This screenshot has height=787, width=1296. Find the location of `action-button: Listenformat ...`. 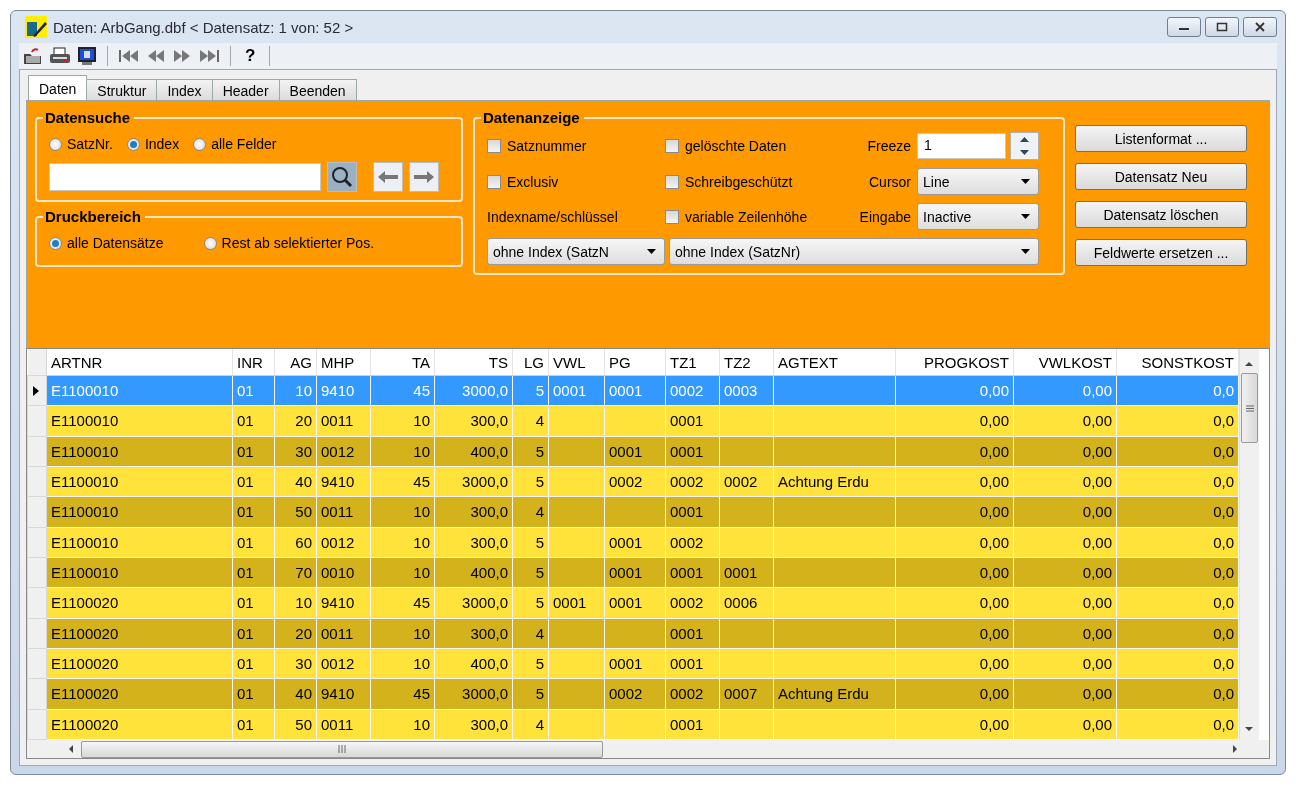

action-button: Listenformat ... is located at coordinates (1161, 138).